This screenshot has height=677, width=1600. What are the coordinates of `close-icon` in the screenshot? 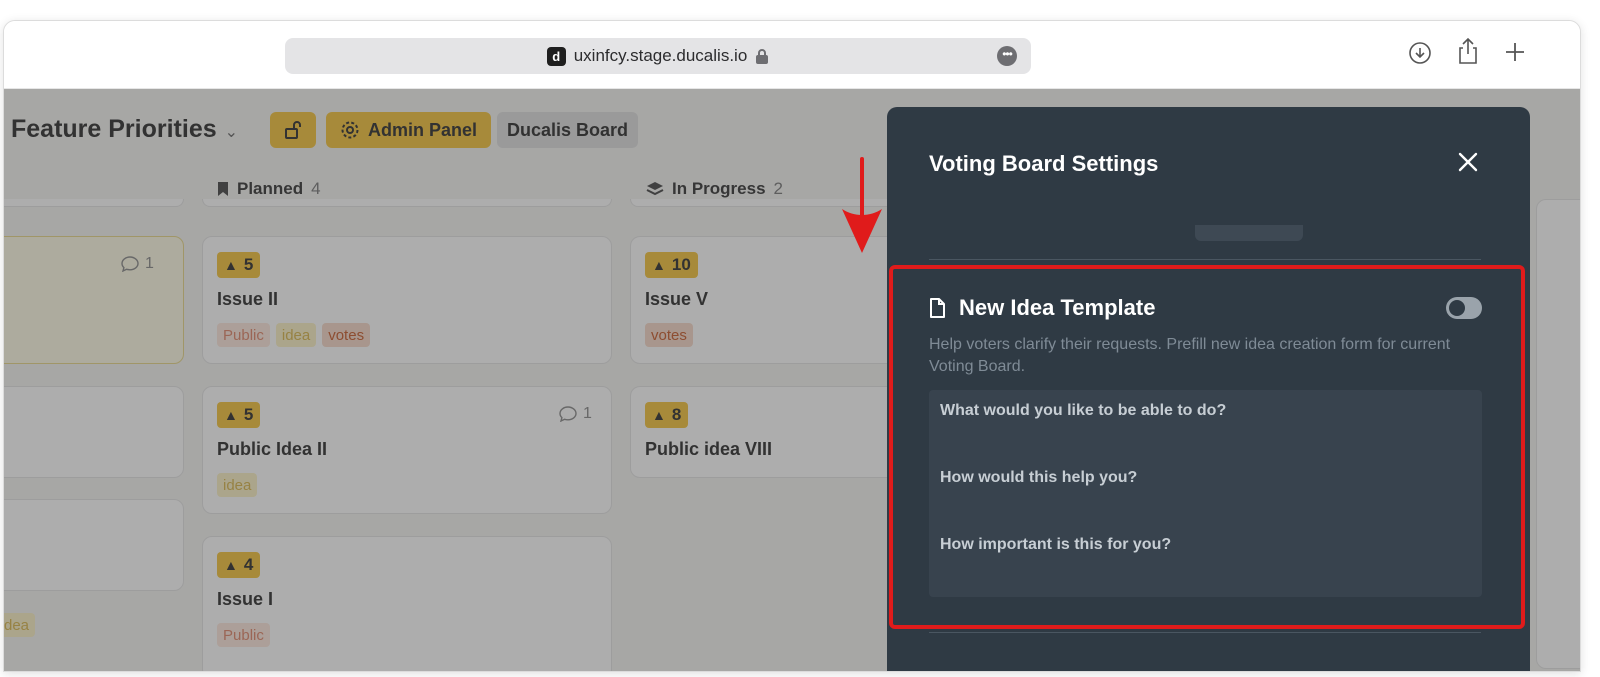 It's located at (1468, 162).